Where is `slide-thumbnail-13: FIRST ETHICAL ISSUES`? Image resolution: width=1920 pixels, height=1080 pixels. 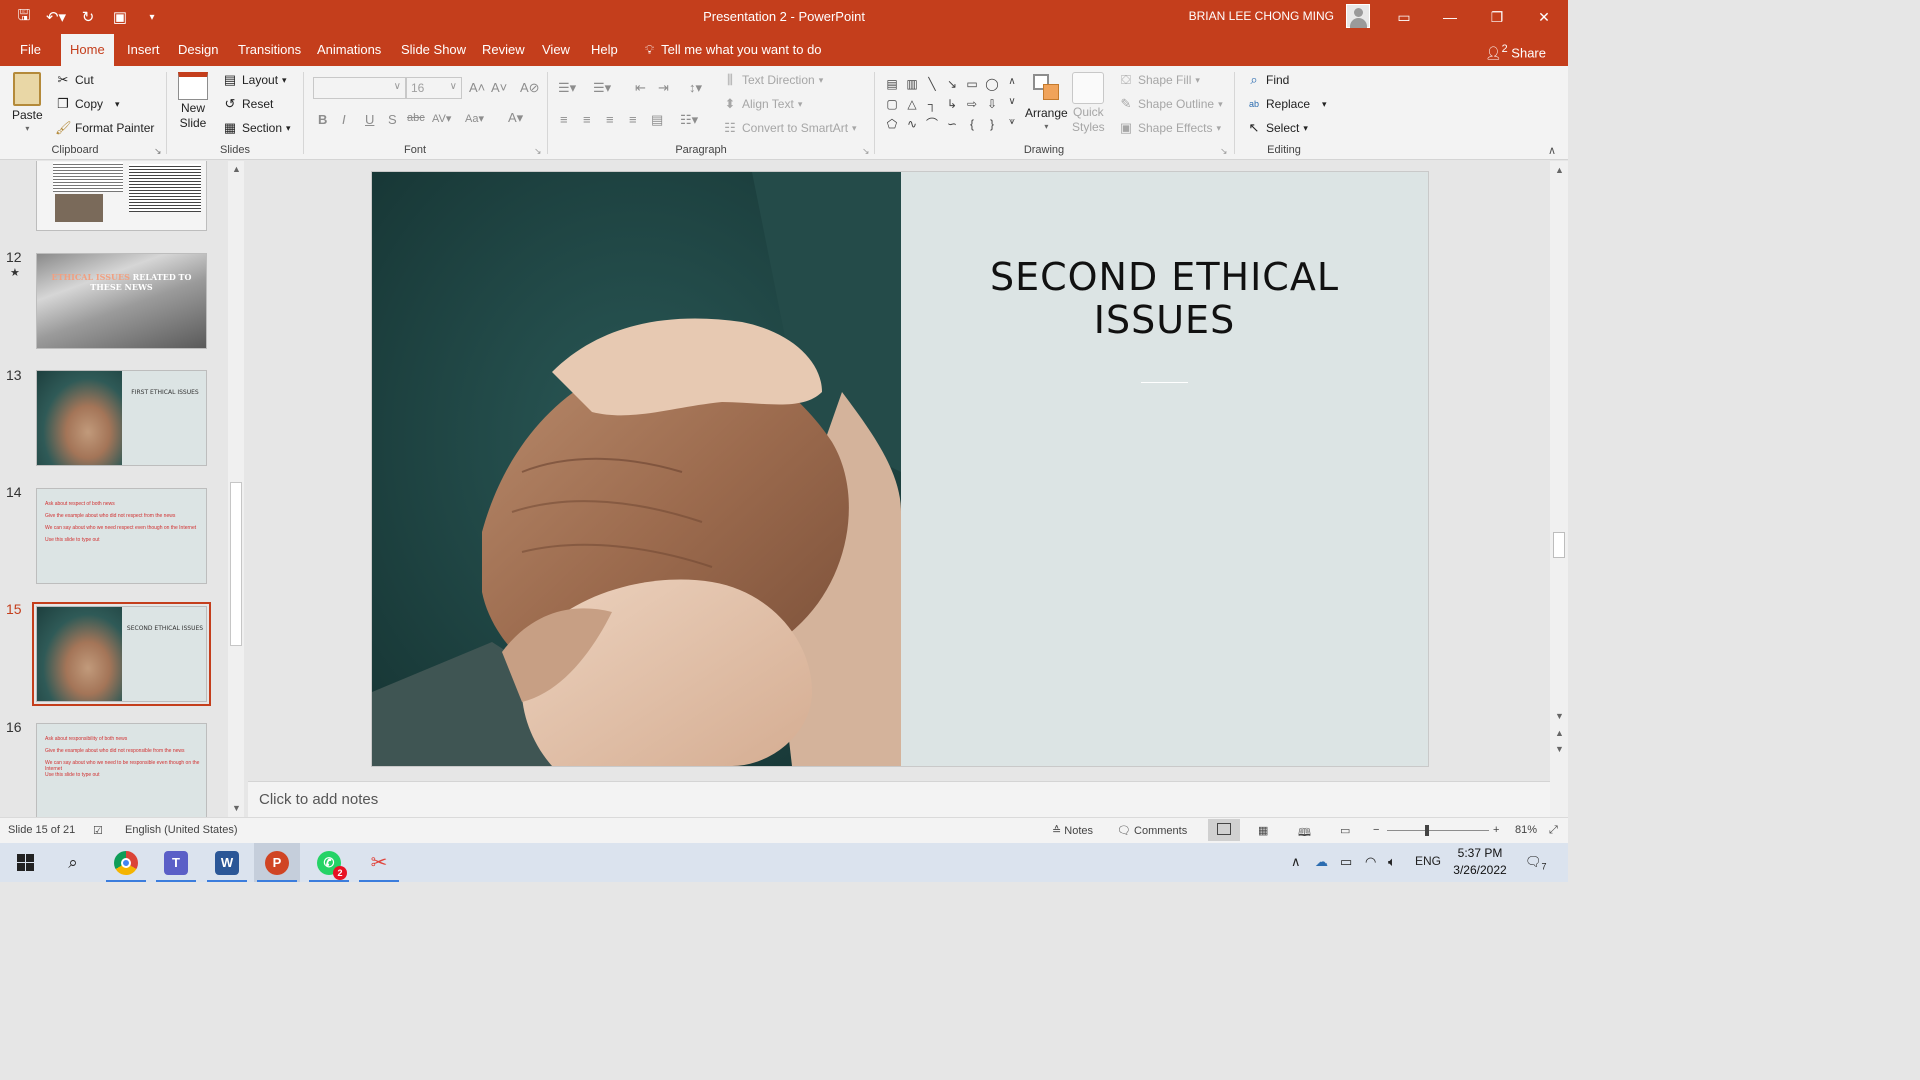 slide-thumbnail-13: FIRST ETHICAL ISSUES is located at coordinates (121, 418).